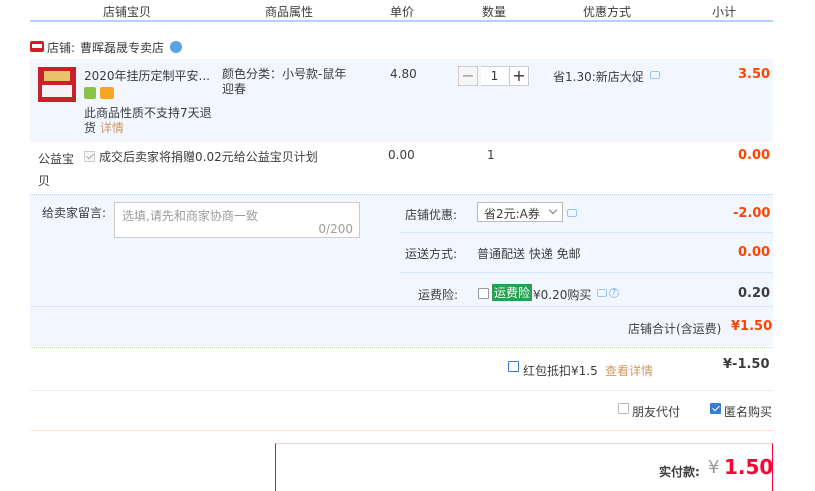 This screenshot has height=491, width=815. Describe the element at coordinates (656, 412) in the screenshot. I see `friend-pay-label: 朋友代付` at that location.